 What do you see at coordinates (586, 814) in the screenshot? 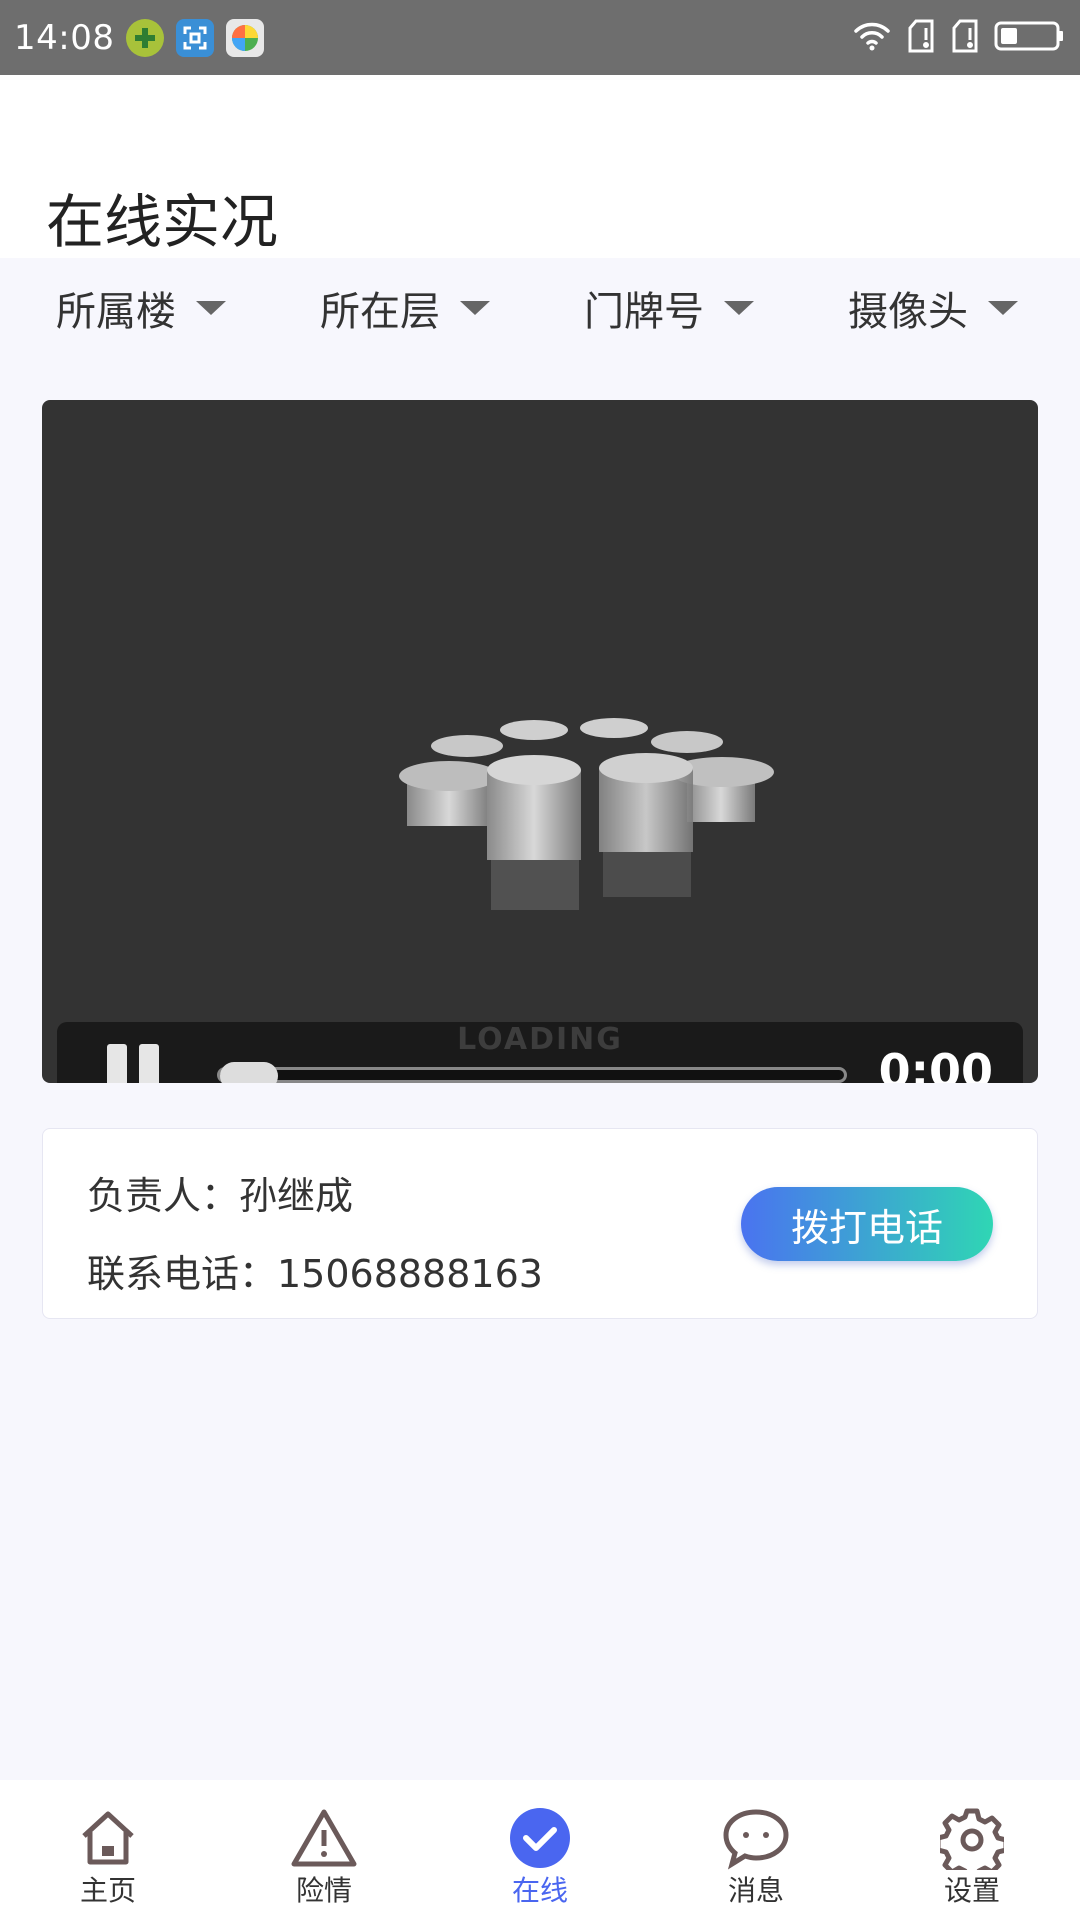
I see `loading-spinner-icon` at bounding box center [586, 814].